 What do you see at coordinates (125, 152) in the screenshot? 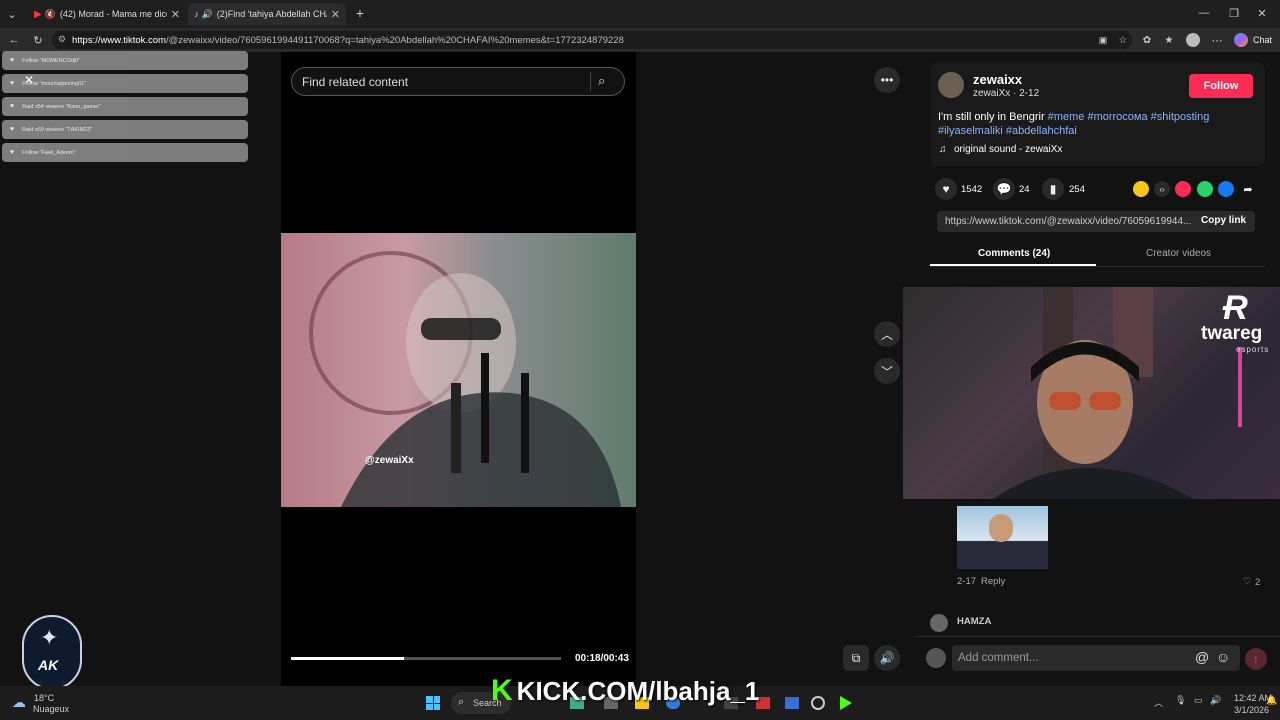
I see `stream-alert: ♥ Follow "Fawl_Adeem"` at bounding box center [125, 152].